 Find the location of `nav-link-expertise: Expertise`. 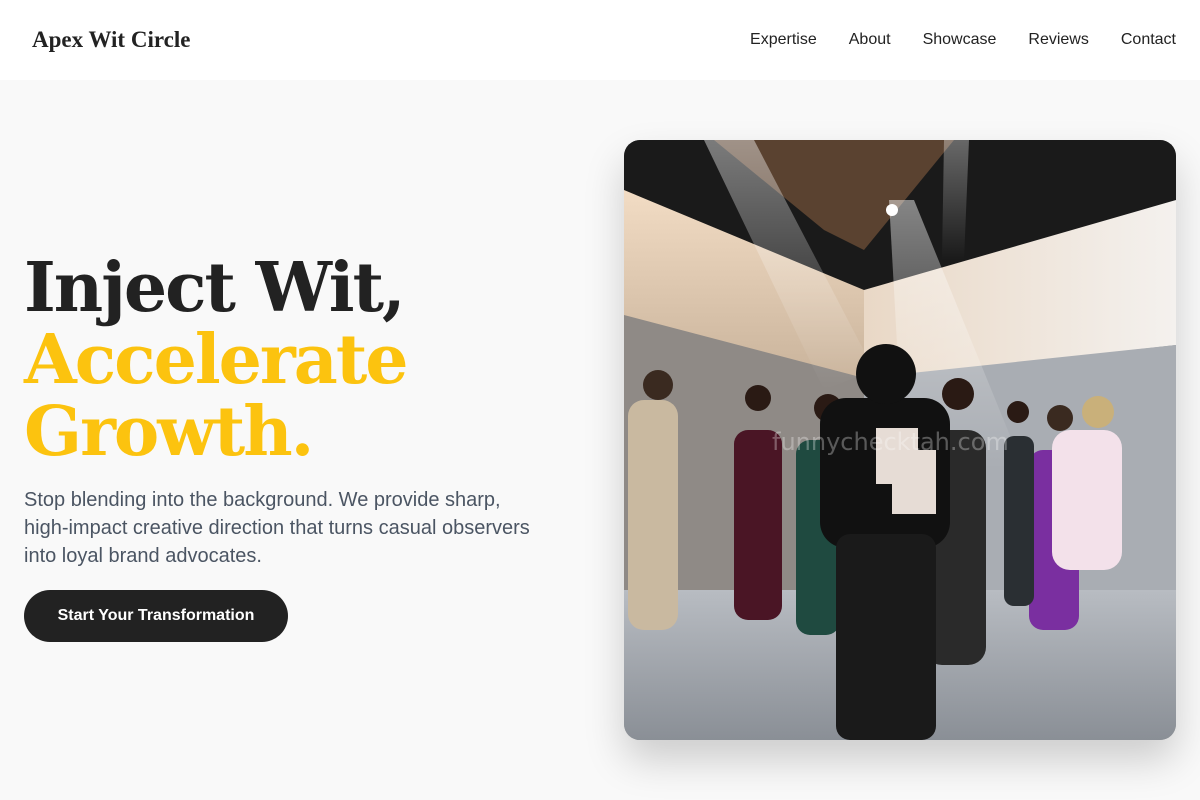

nav-link-expertise: Expertise is located at coordinates (783, 40).